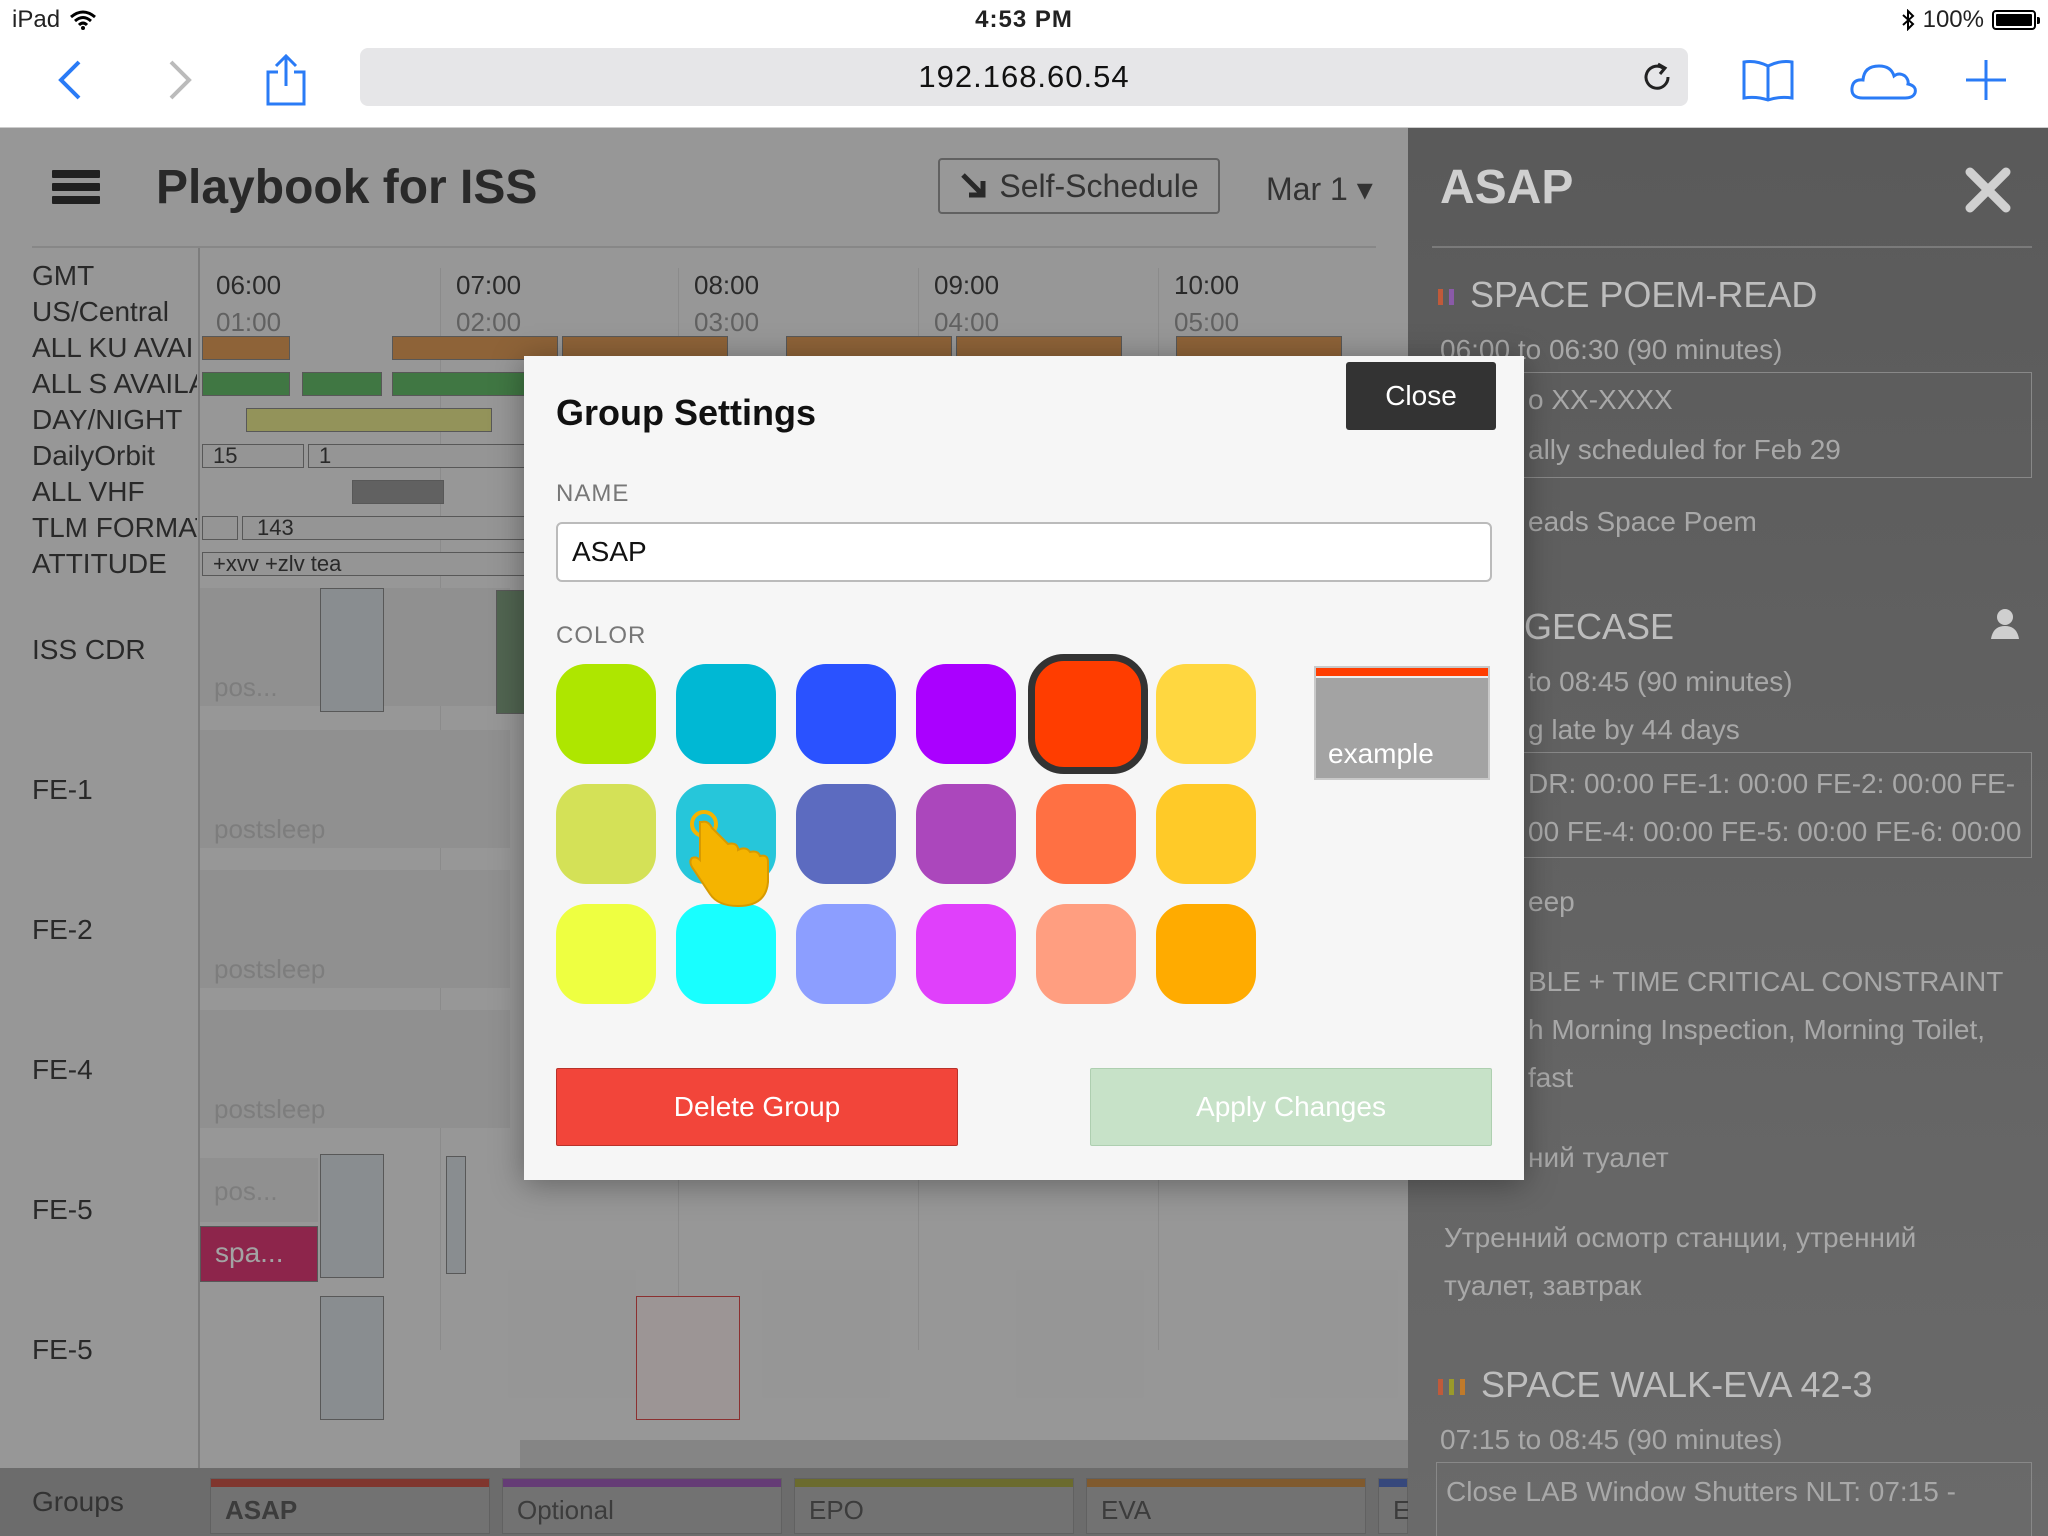 The image size is (2048, 1536). Describe the element at coordinates (686, 412) in the screenshot. I see `dialog-title: Group Settings` at that location.